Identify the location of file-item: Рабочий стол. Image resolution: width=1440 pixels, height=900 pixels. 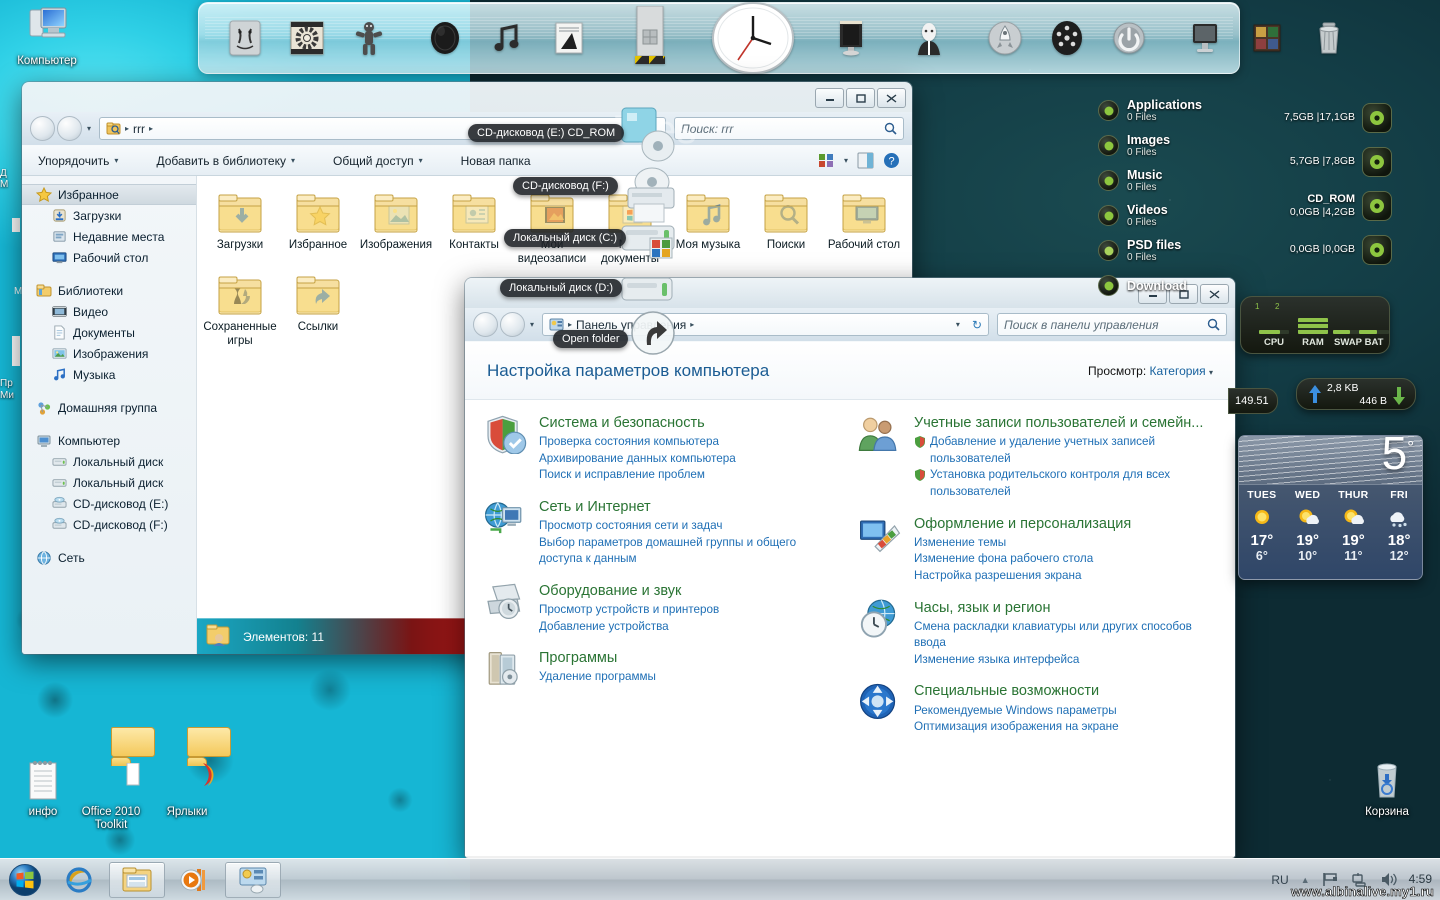
(864, 229).